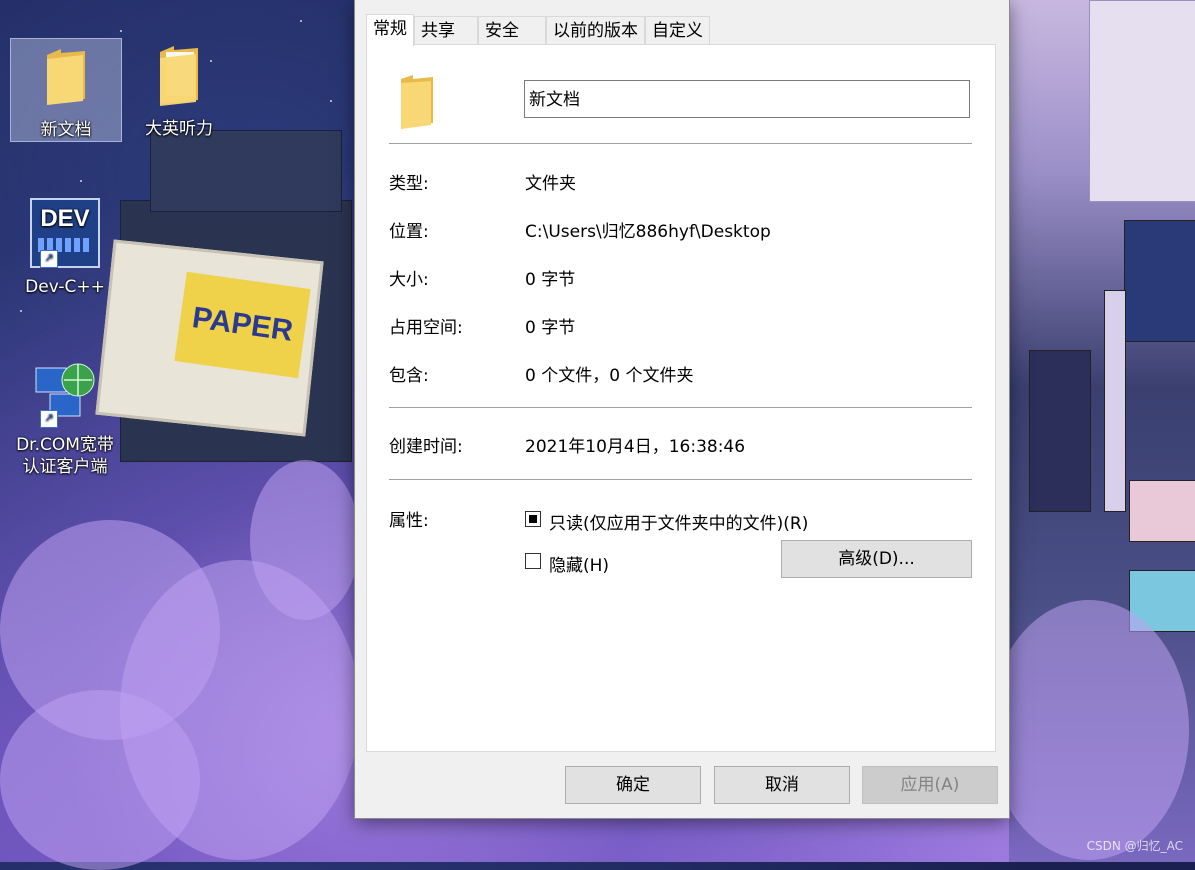 This screenshot has height=870, width=1195. Describe the element at coordinates (782, 785) in the screenshot. I see `cancel-button: 取消` at that location.